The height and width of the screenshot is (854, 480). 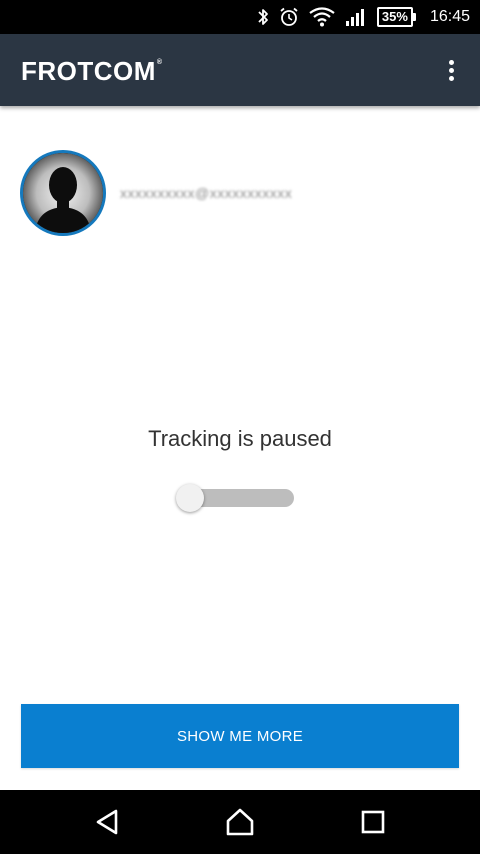 What do you see at coordinates (240, 438) in the screenshot?
I see `tracking-status-text: Tracking is paused` at bounding box center [240, 438].